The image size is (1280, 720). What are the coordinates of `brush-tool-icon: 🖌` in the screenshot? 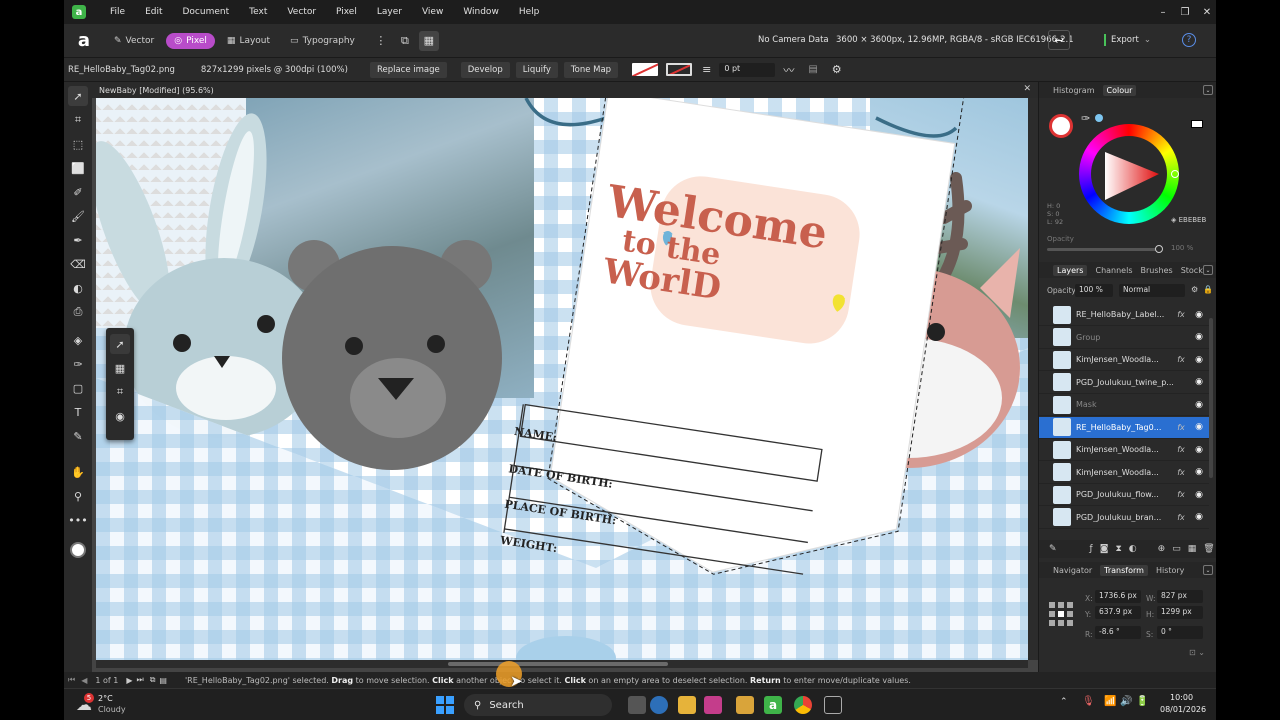 It's located at (78, 216).